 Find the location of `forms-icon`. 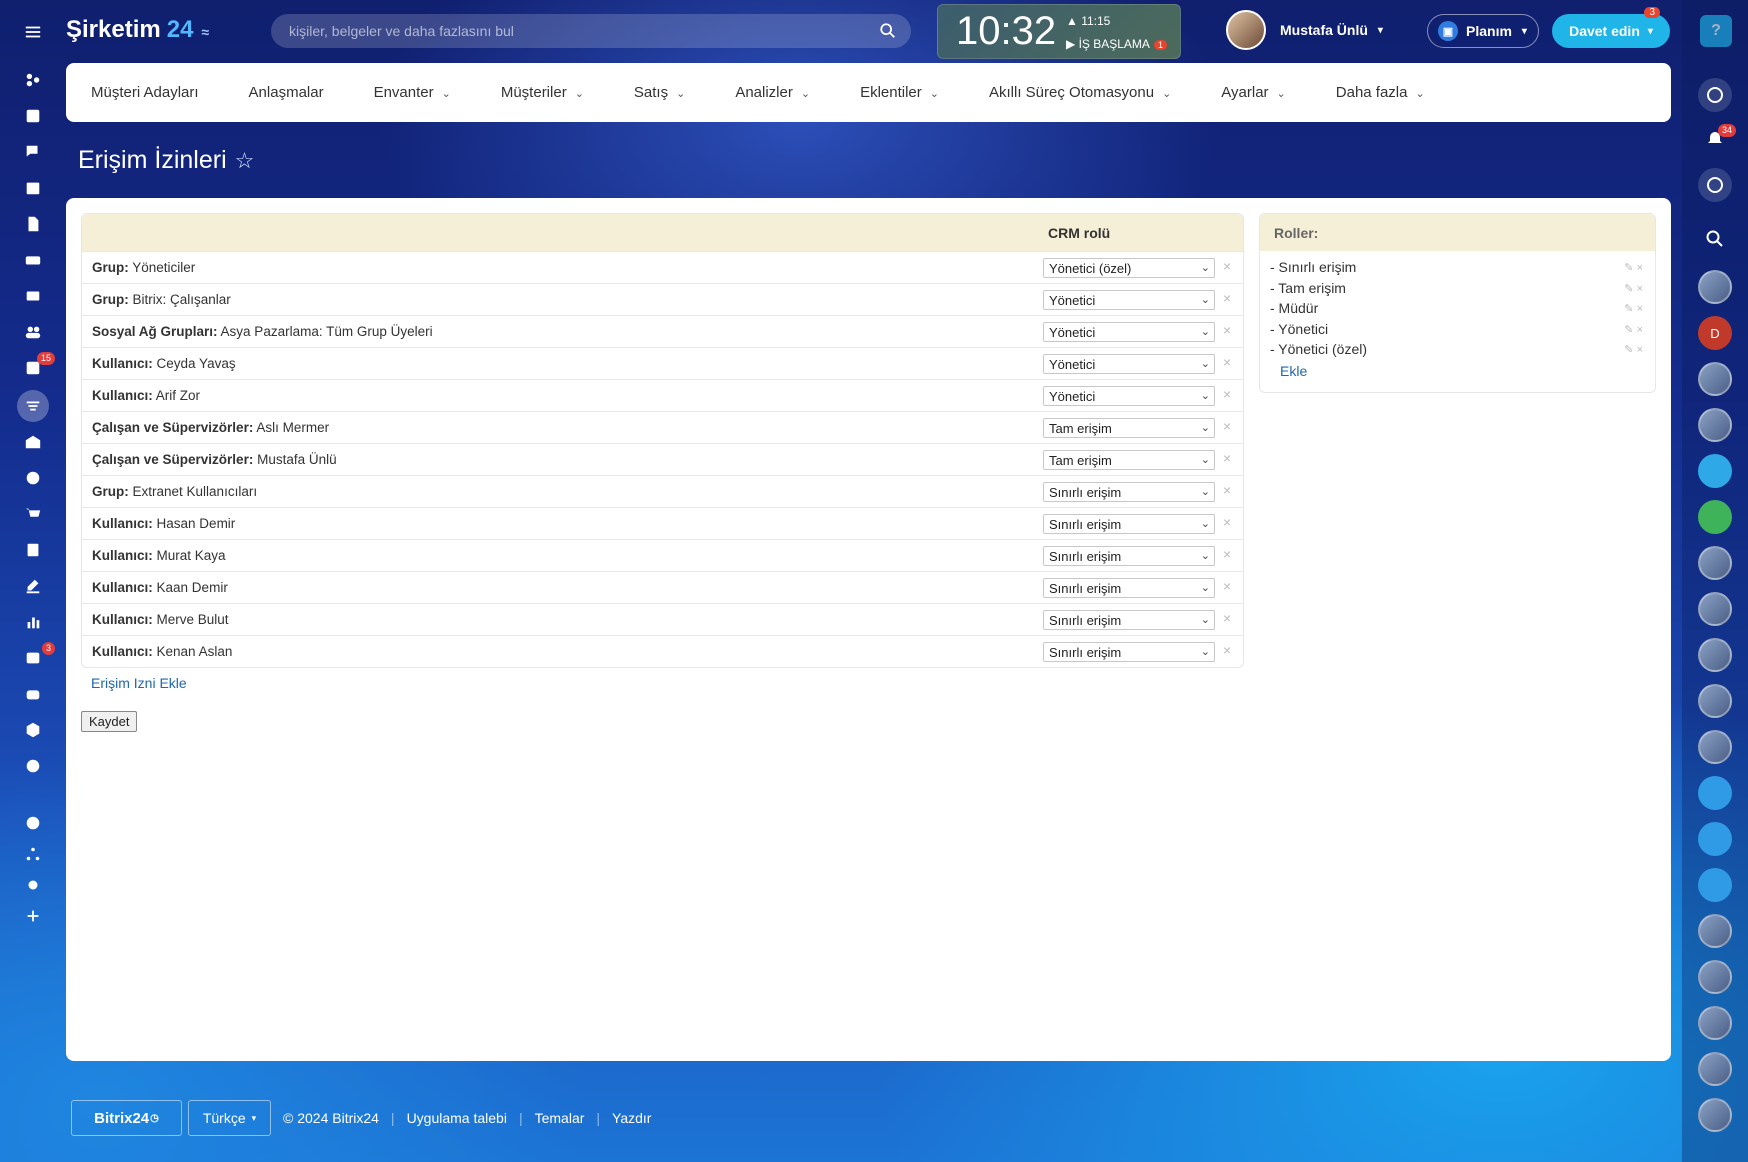

forms-icon is located at coordinates (33, 550).